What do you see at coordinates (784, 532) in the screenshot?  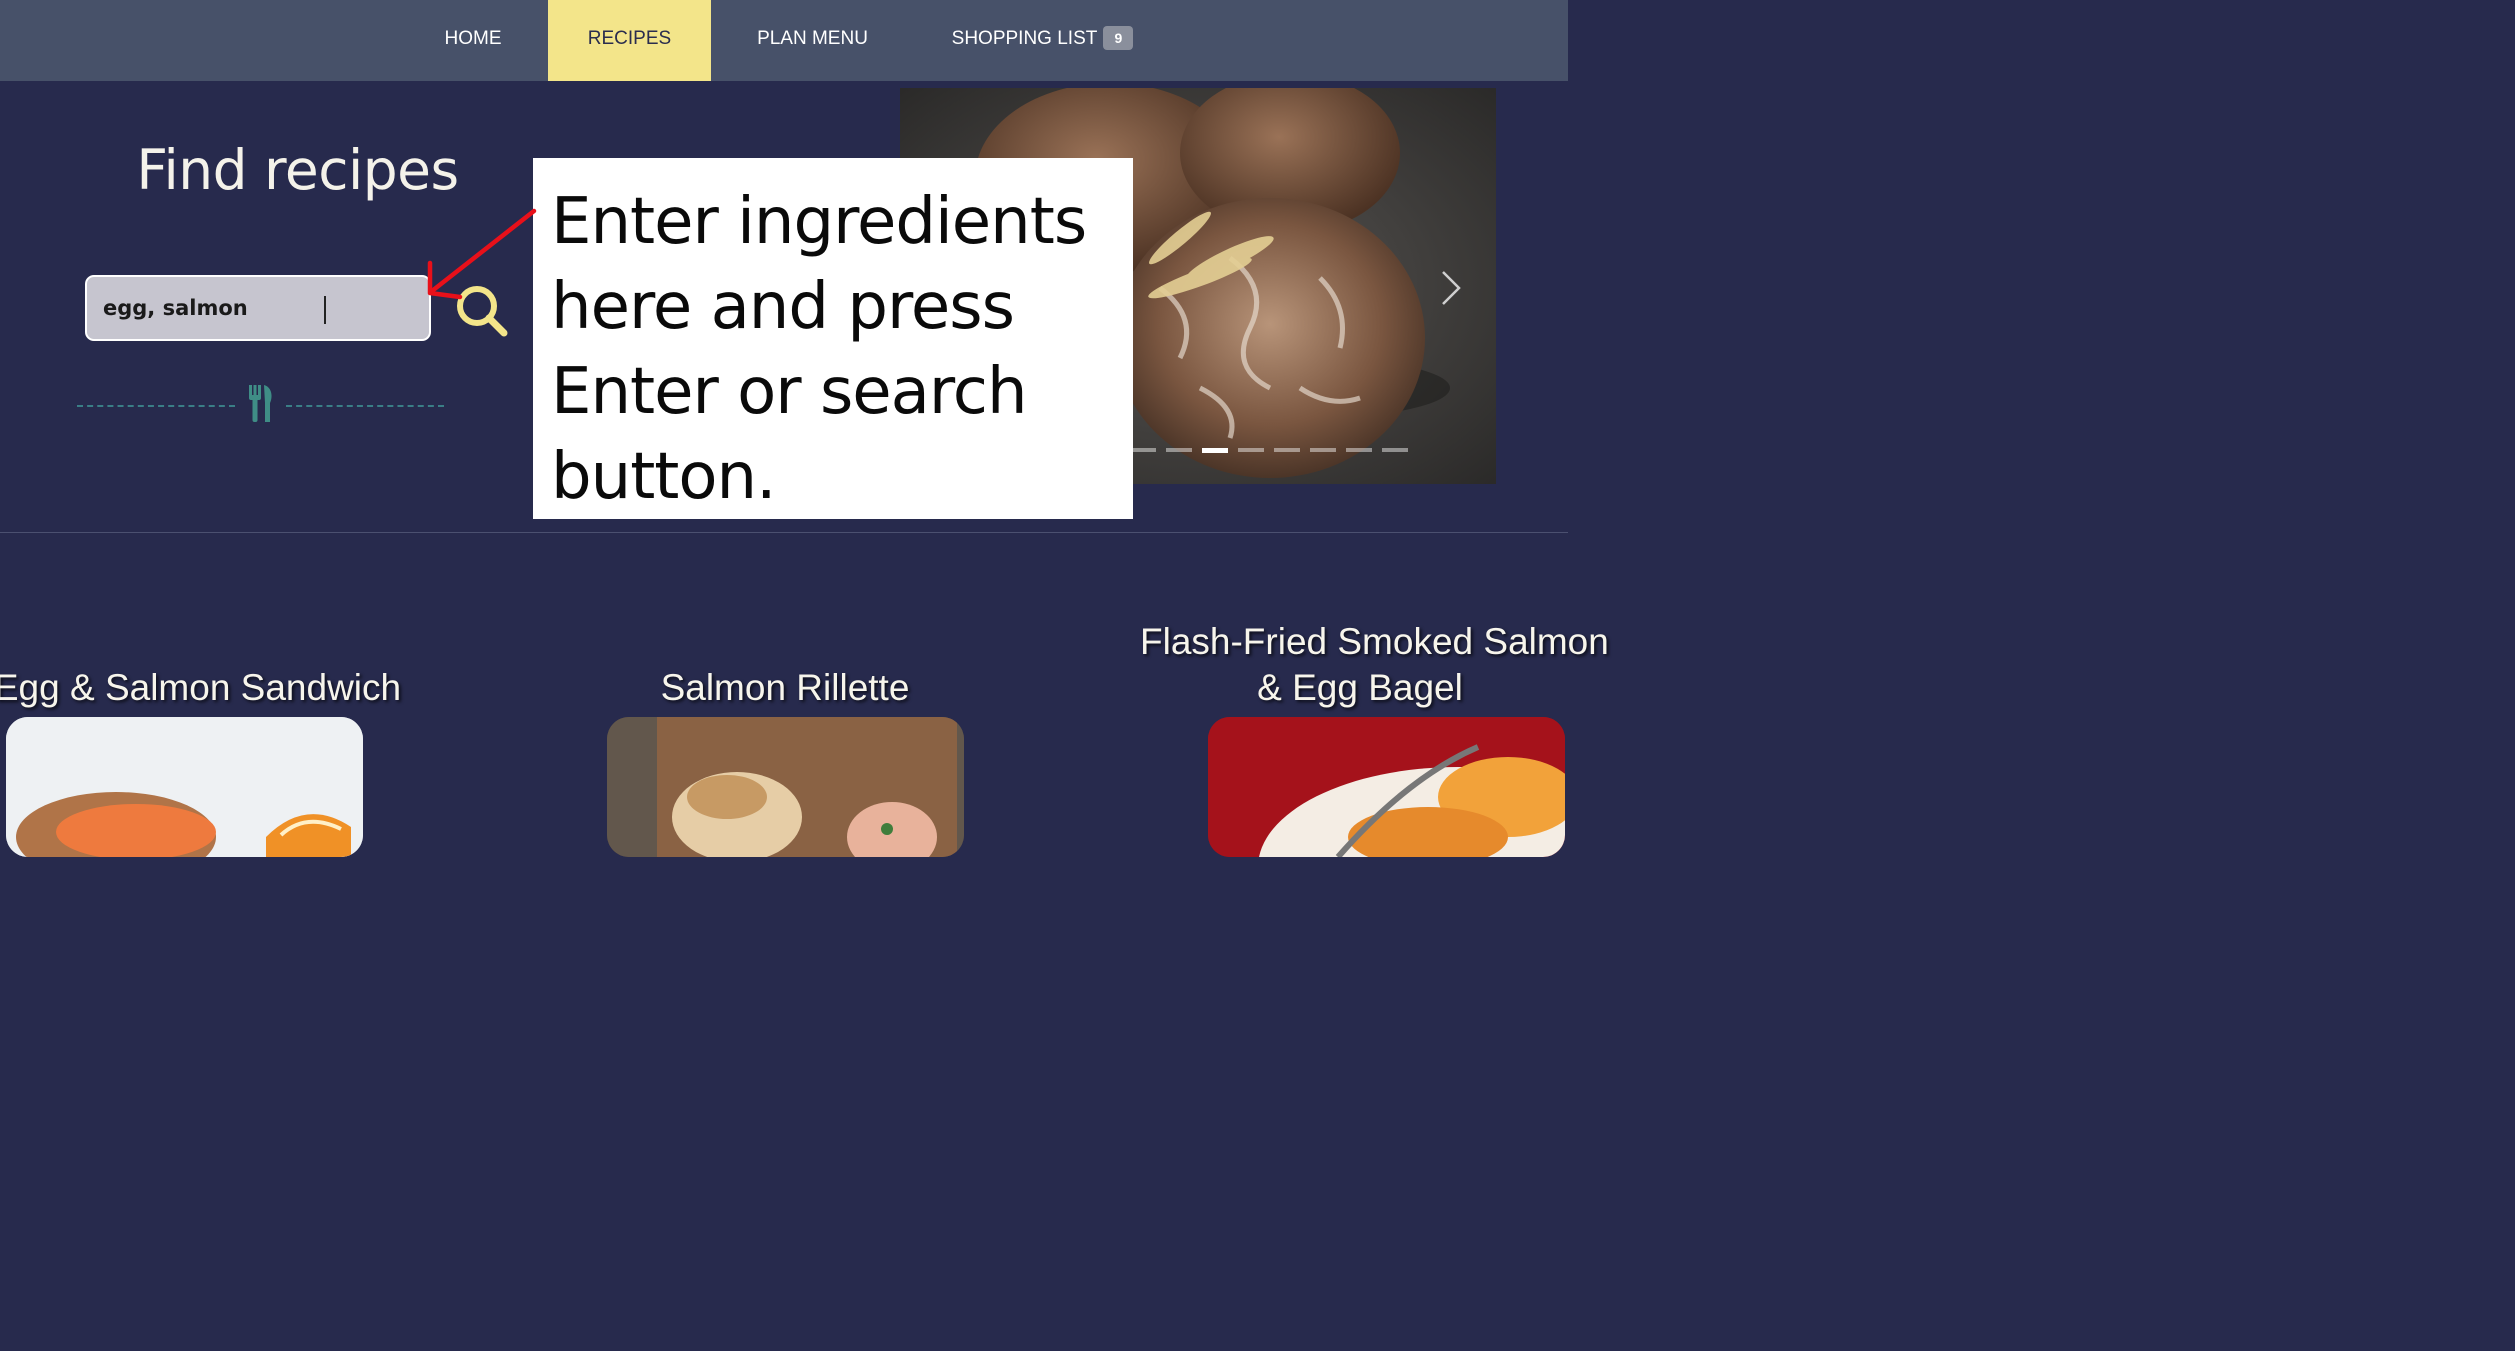 I see `section-divider` at bounding box center [784, 532].